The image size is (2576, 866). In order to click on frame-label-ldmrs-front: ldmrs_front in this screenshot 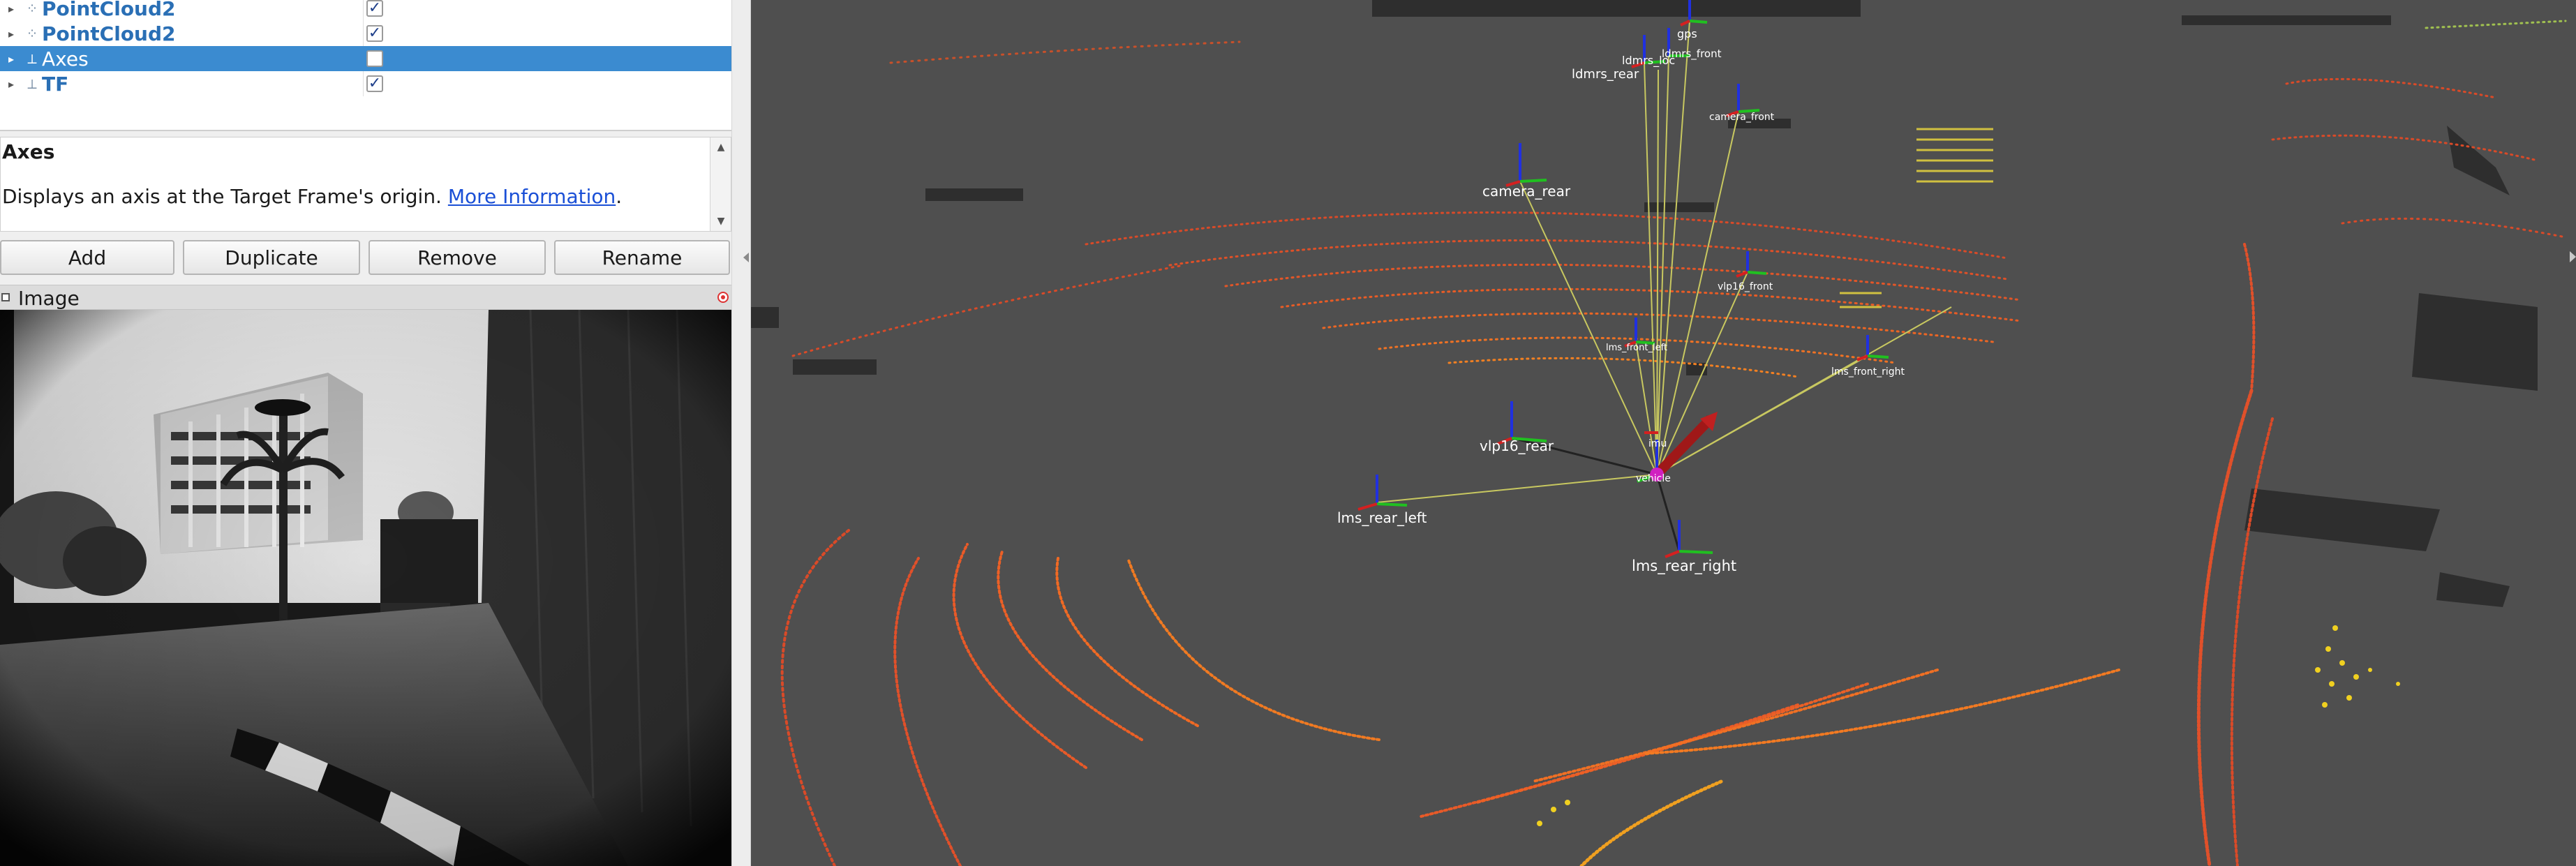, I will do `click(1692, 54)`.